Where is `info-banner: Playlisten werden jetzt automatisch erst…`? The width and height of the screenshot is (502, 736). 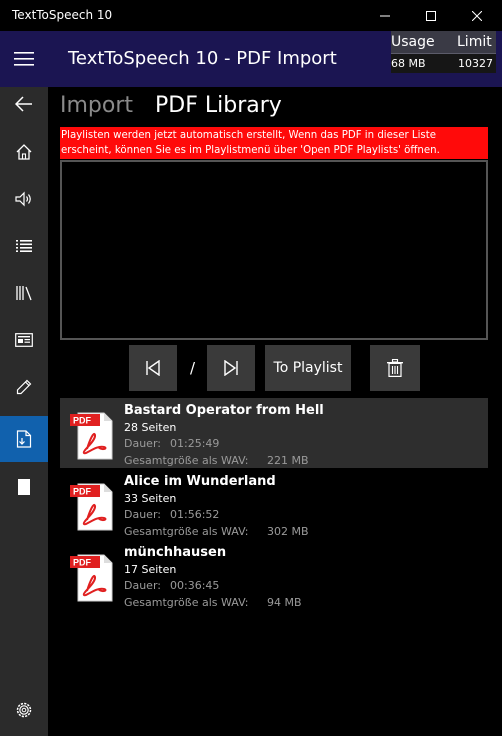
info-banner: Playlisten werden jetzt automatisch erst… is located at coordinates (274, 143).